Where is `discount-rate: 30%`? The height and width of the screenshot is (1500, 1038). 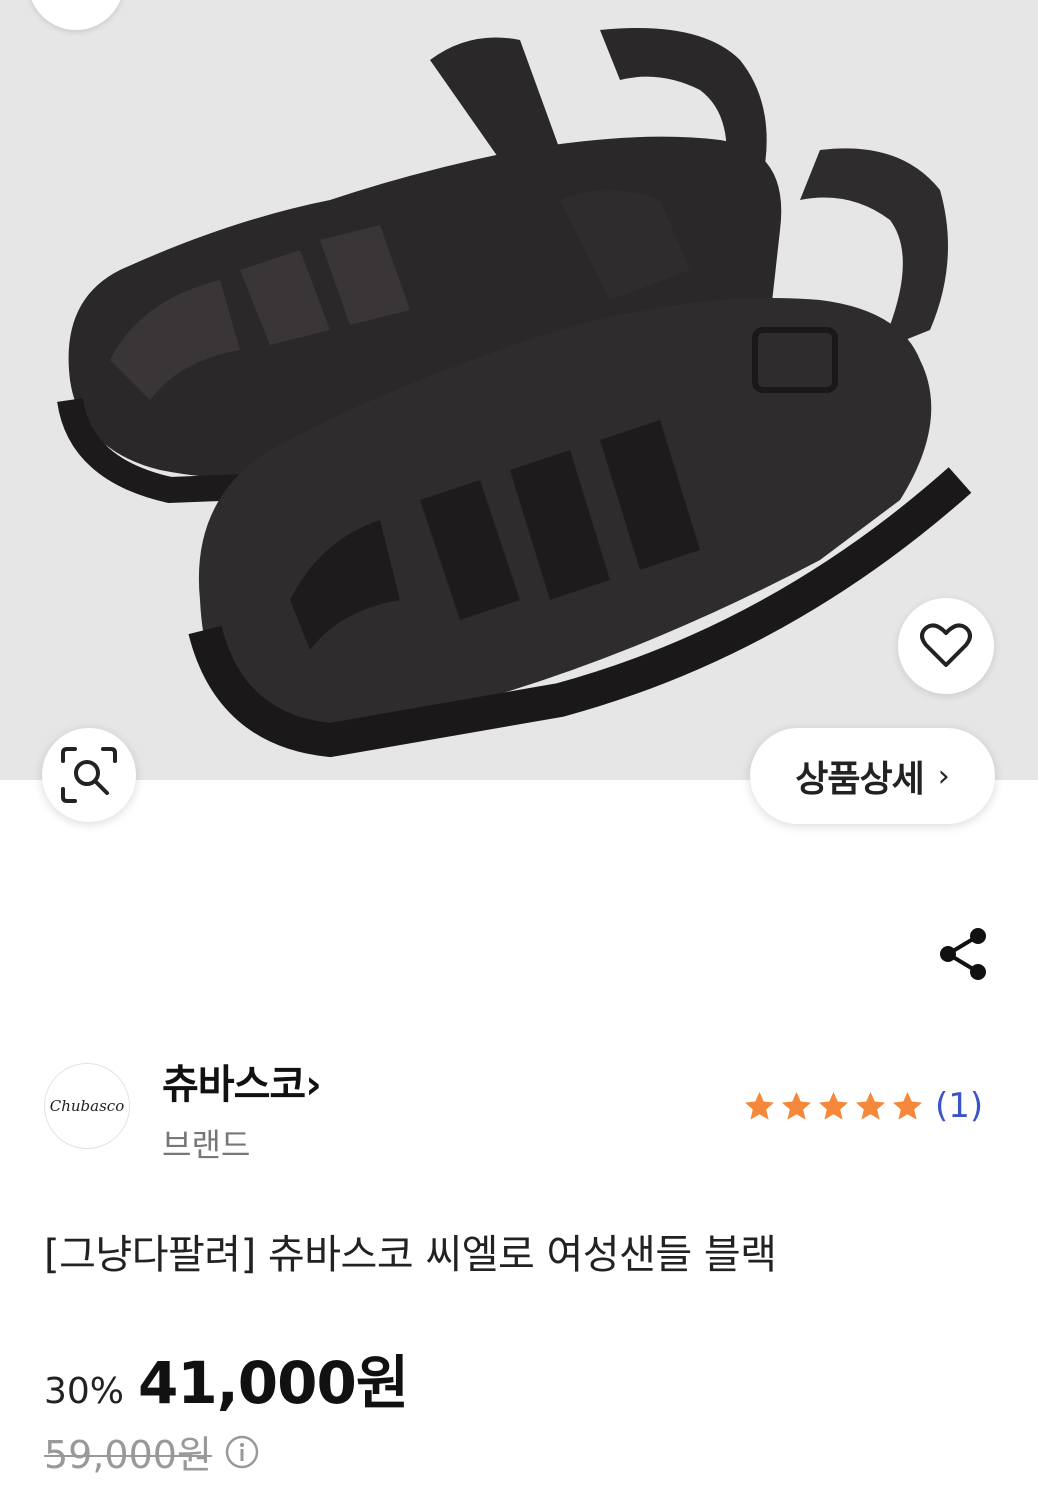
discount-rate: 30% is located at coordinates (84, 1391).